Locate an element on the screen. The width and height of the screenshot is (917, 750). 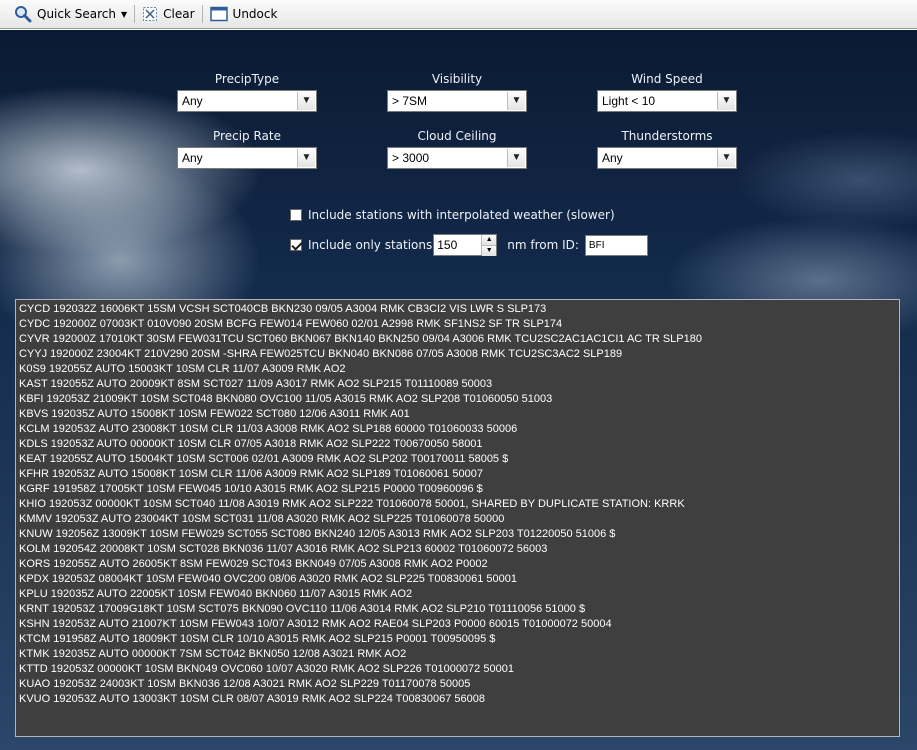
precip-rate-value: Any is located at coordinates (192, 158).